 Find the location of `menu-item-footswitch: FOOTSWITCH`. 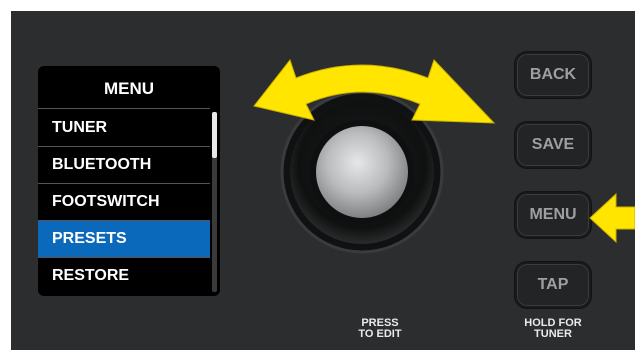

menu-item-footswitch: FOOTSWITCH is located at coordinates (124, 202).